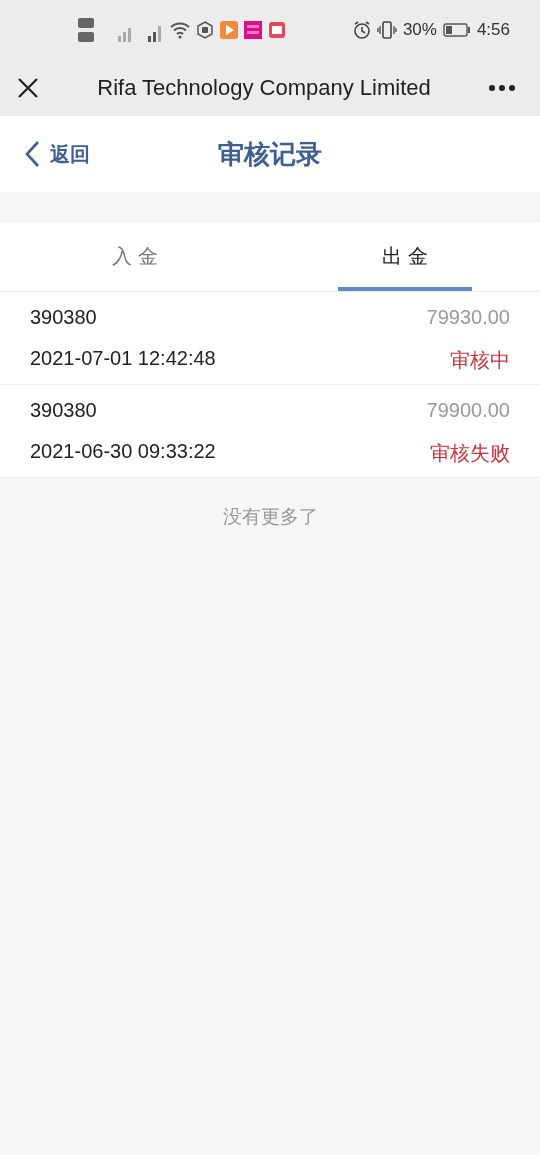 This screenshot has height=1155, width=540. What do you see at coordinates (270, 517) in the screenshot?
I see `no-more-note: 没有更多了` at bounding box center [270, 517].